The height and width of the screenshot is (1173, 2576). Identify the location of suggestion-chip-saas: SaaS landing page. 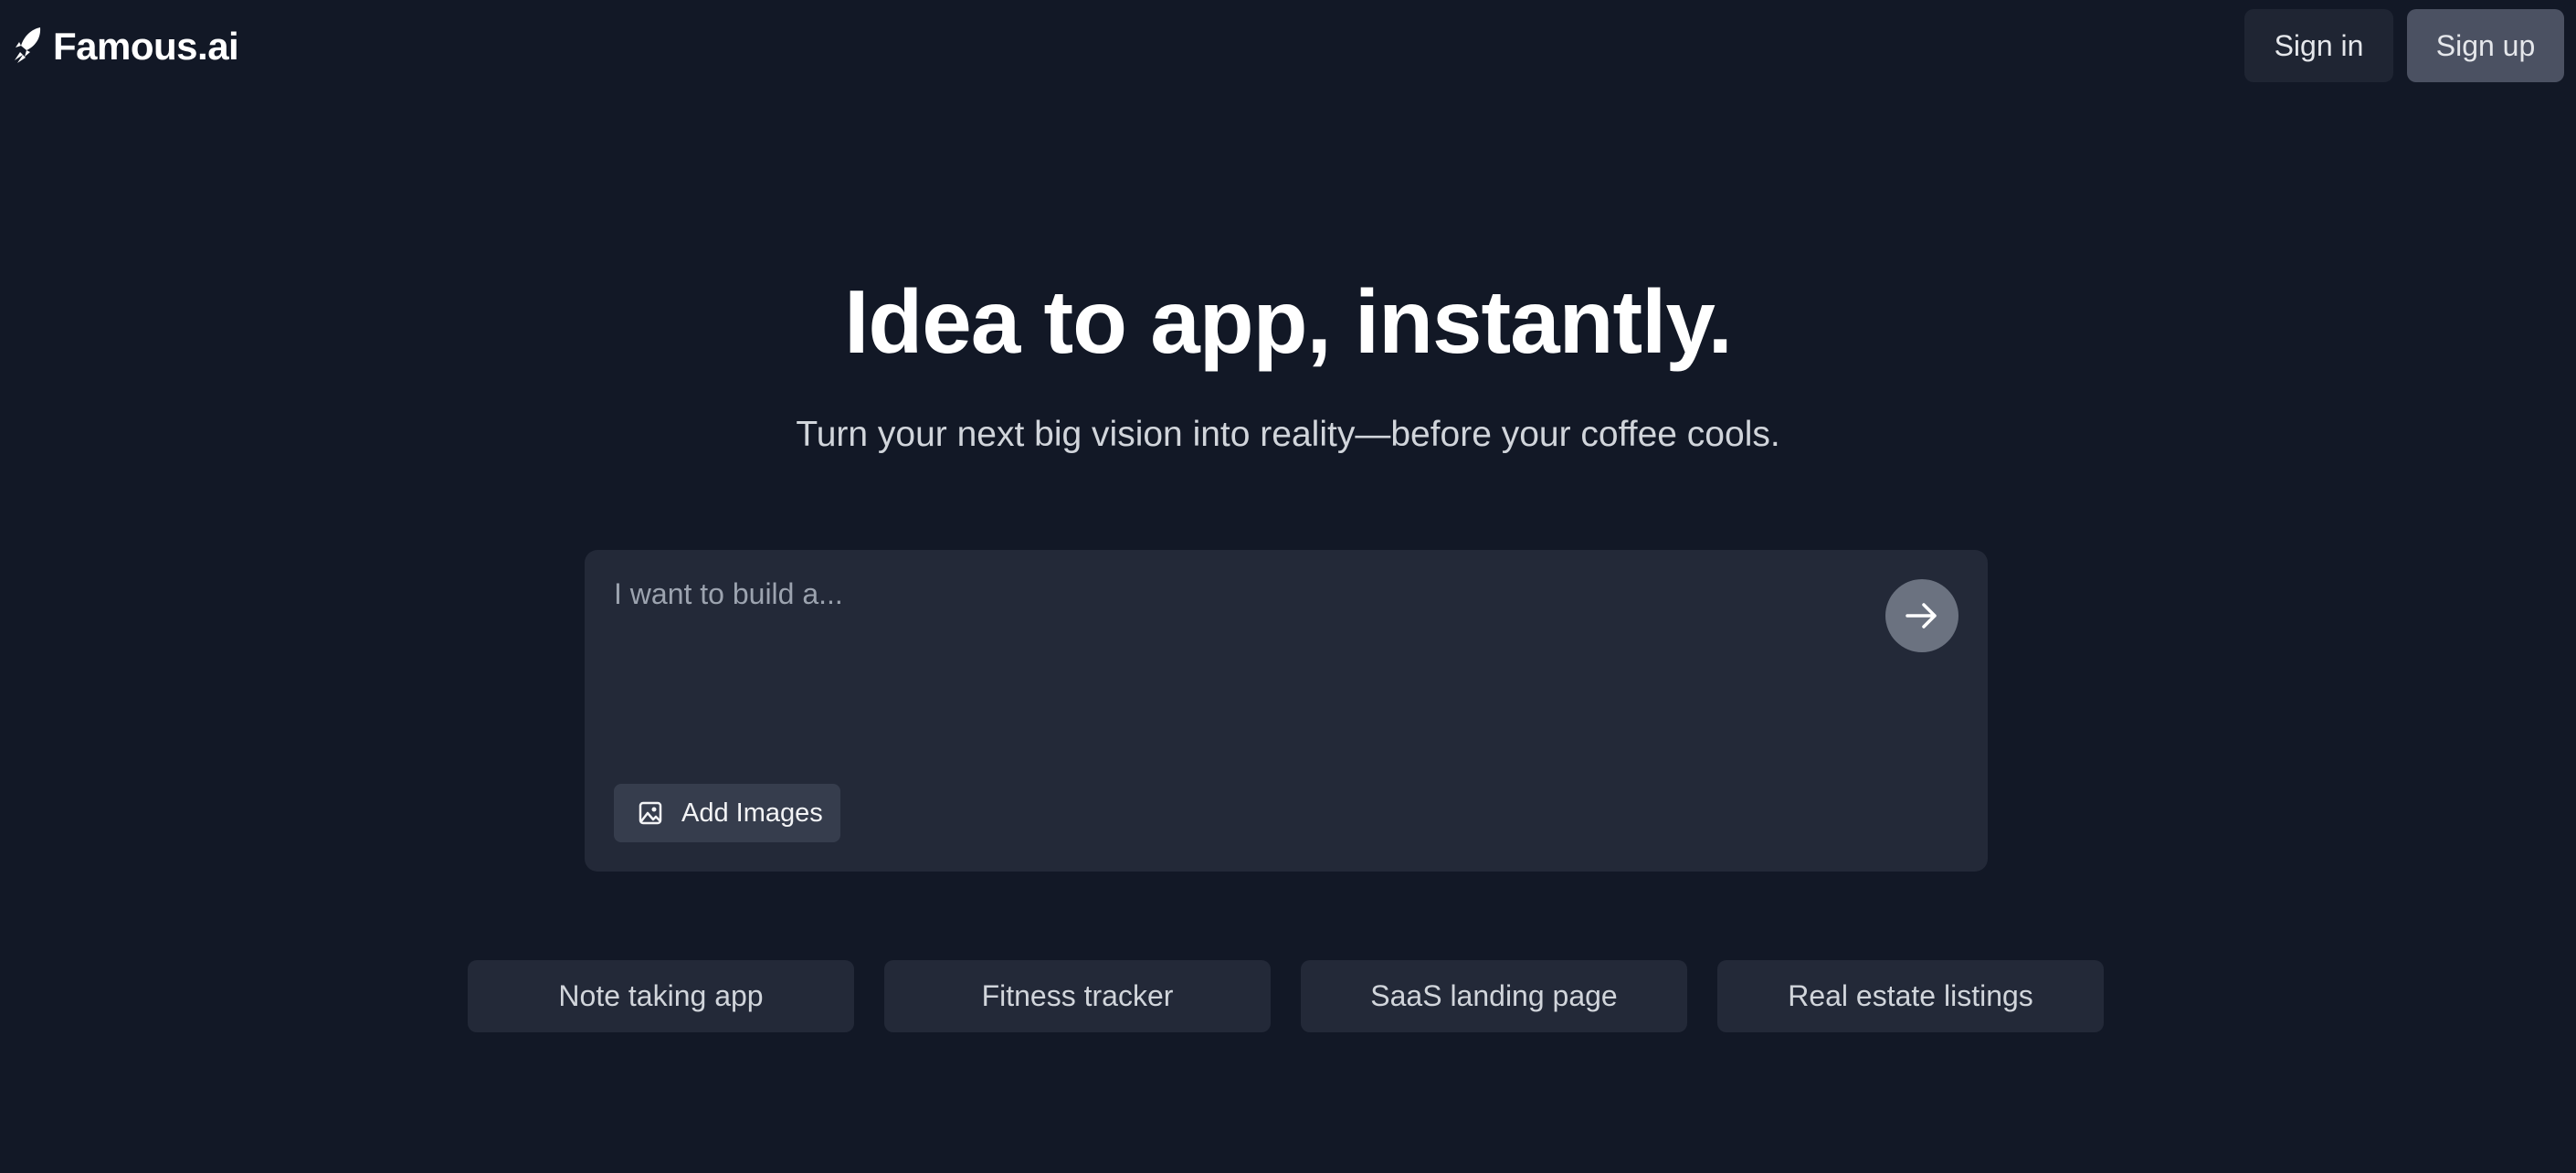
(1494, 996).